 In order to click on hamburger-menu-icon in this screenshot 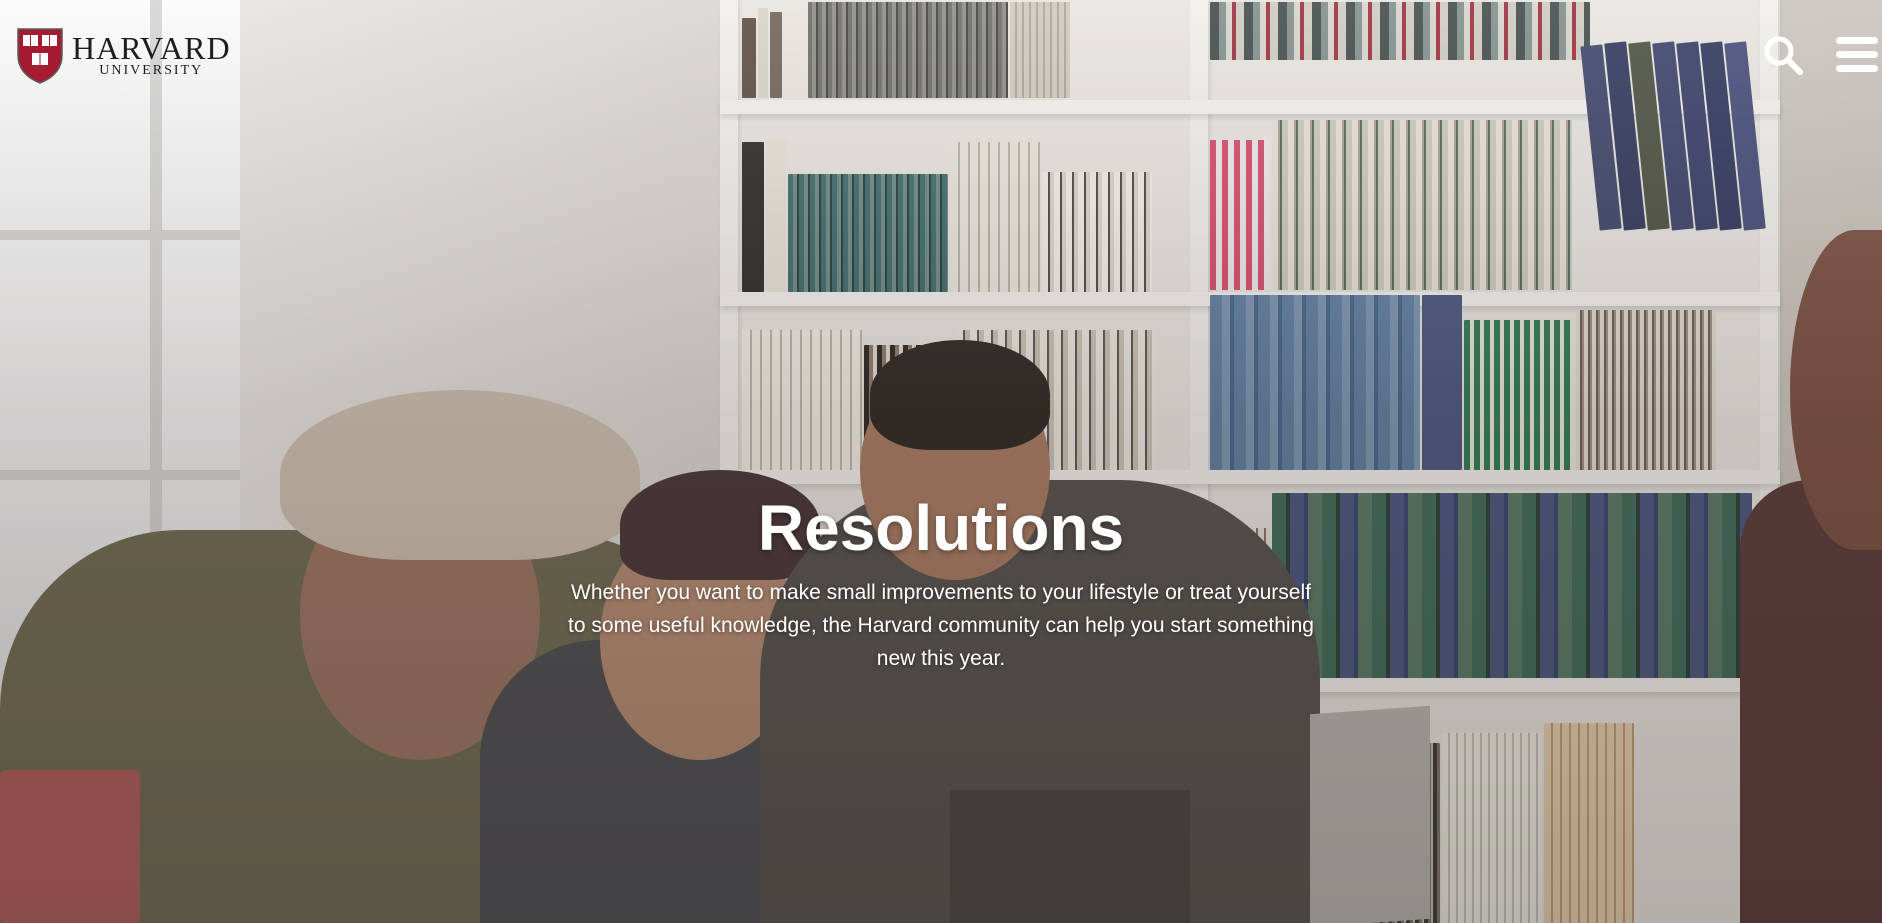, I will do `click(1857, 54)`.